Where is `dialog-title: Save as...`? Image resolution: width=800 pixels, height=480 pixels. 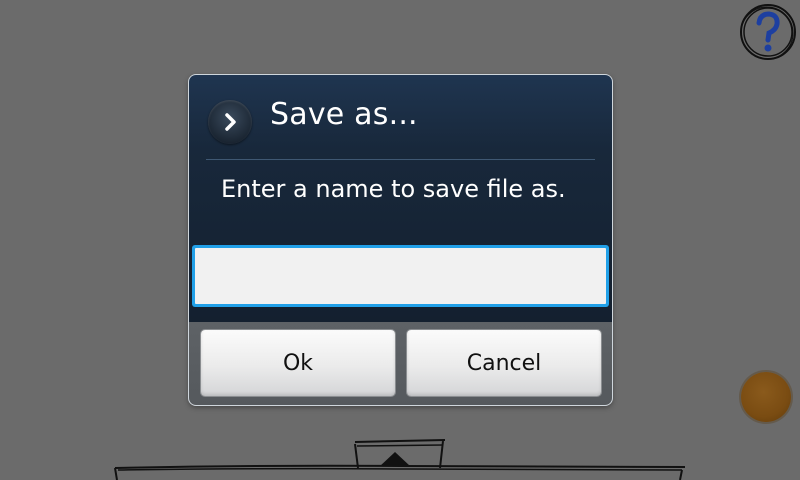
dialog-title: Save as... is located at coordinates (344, 114).